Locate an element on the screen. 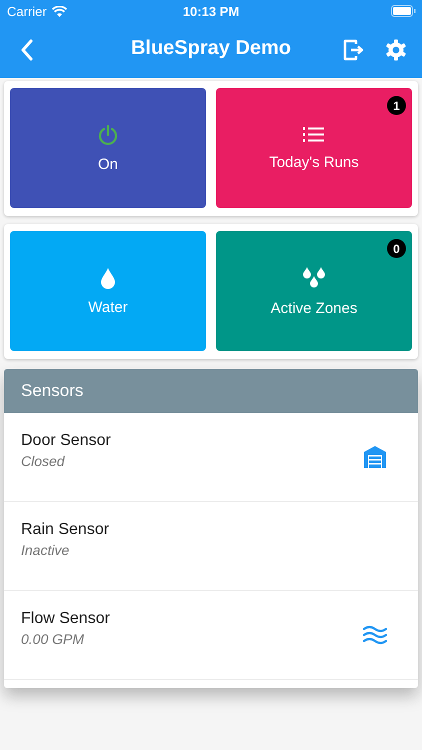 The image size is (422, 750). sensor-row: Rain Sensor Inactive is located at coordinates (211, 546).